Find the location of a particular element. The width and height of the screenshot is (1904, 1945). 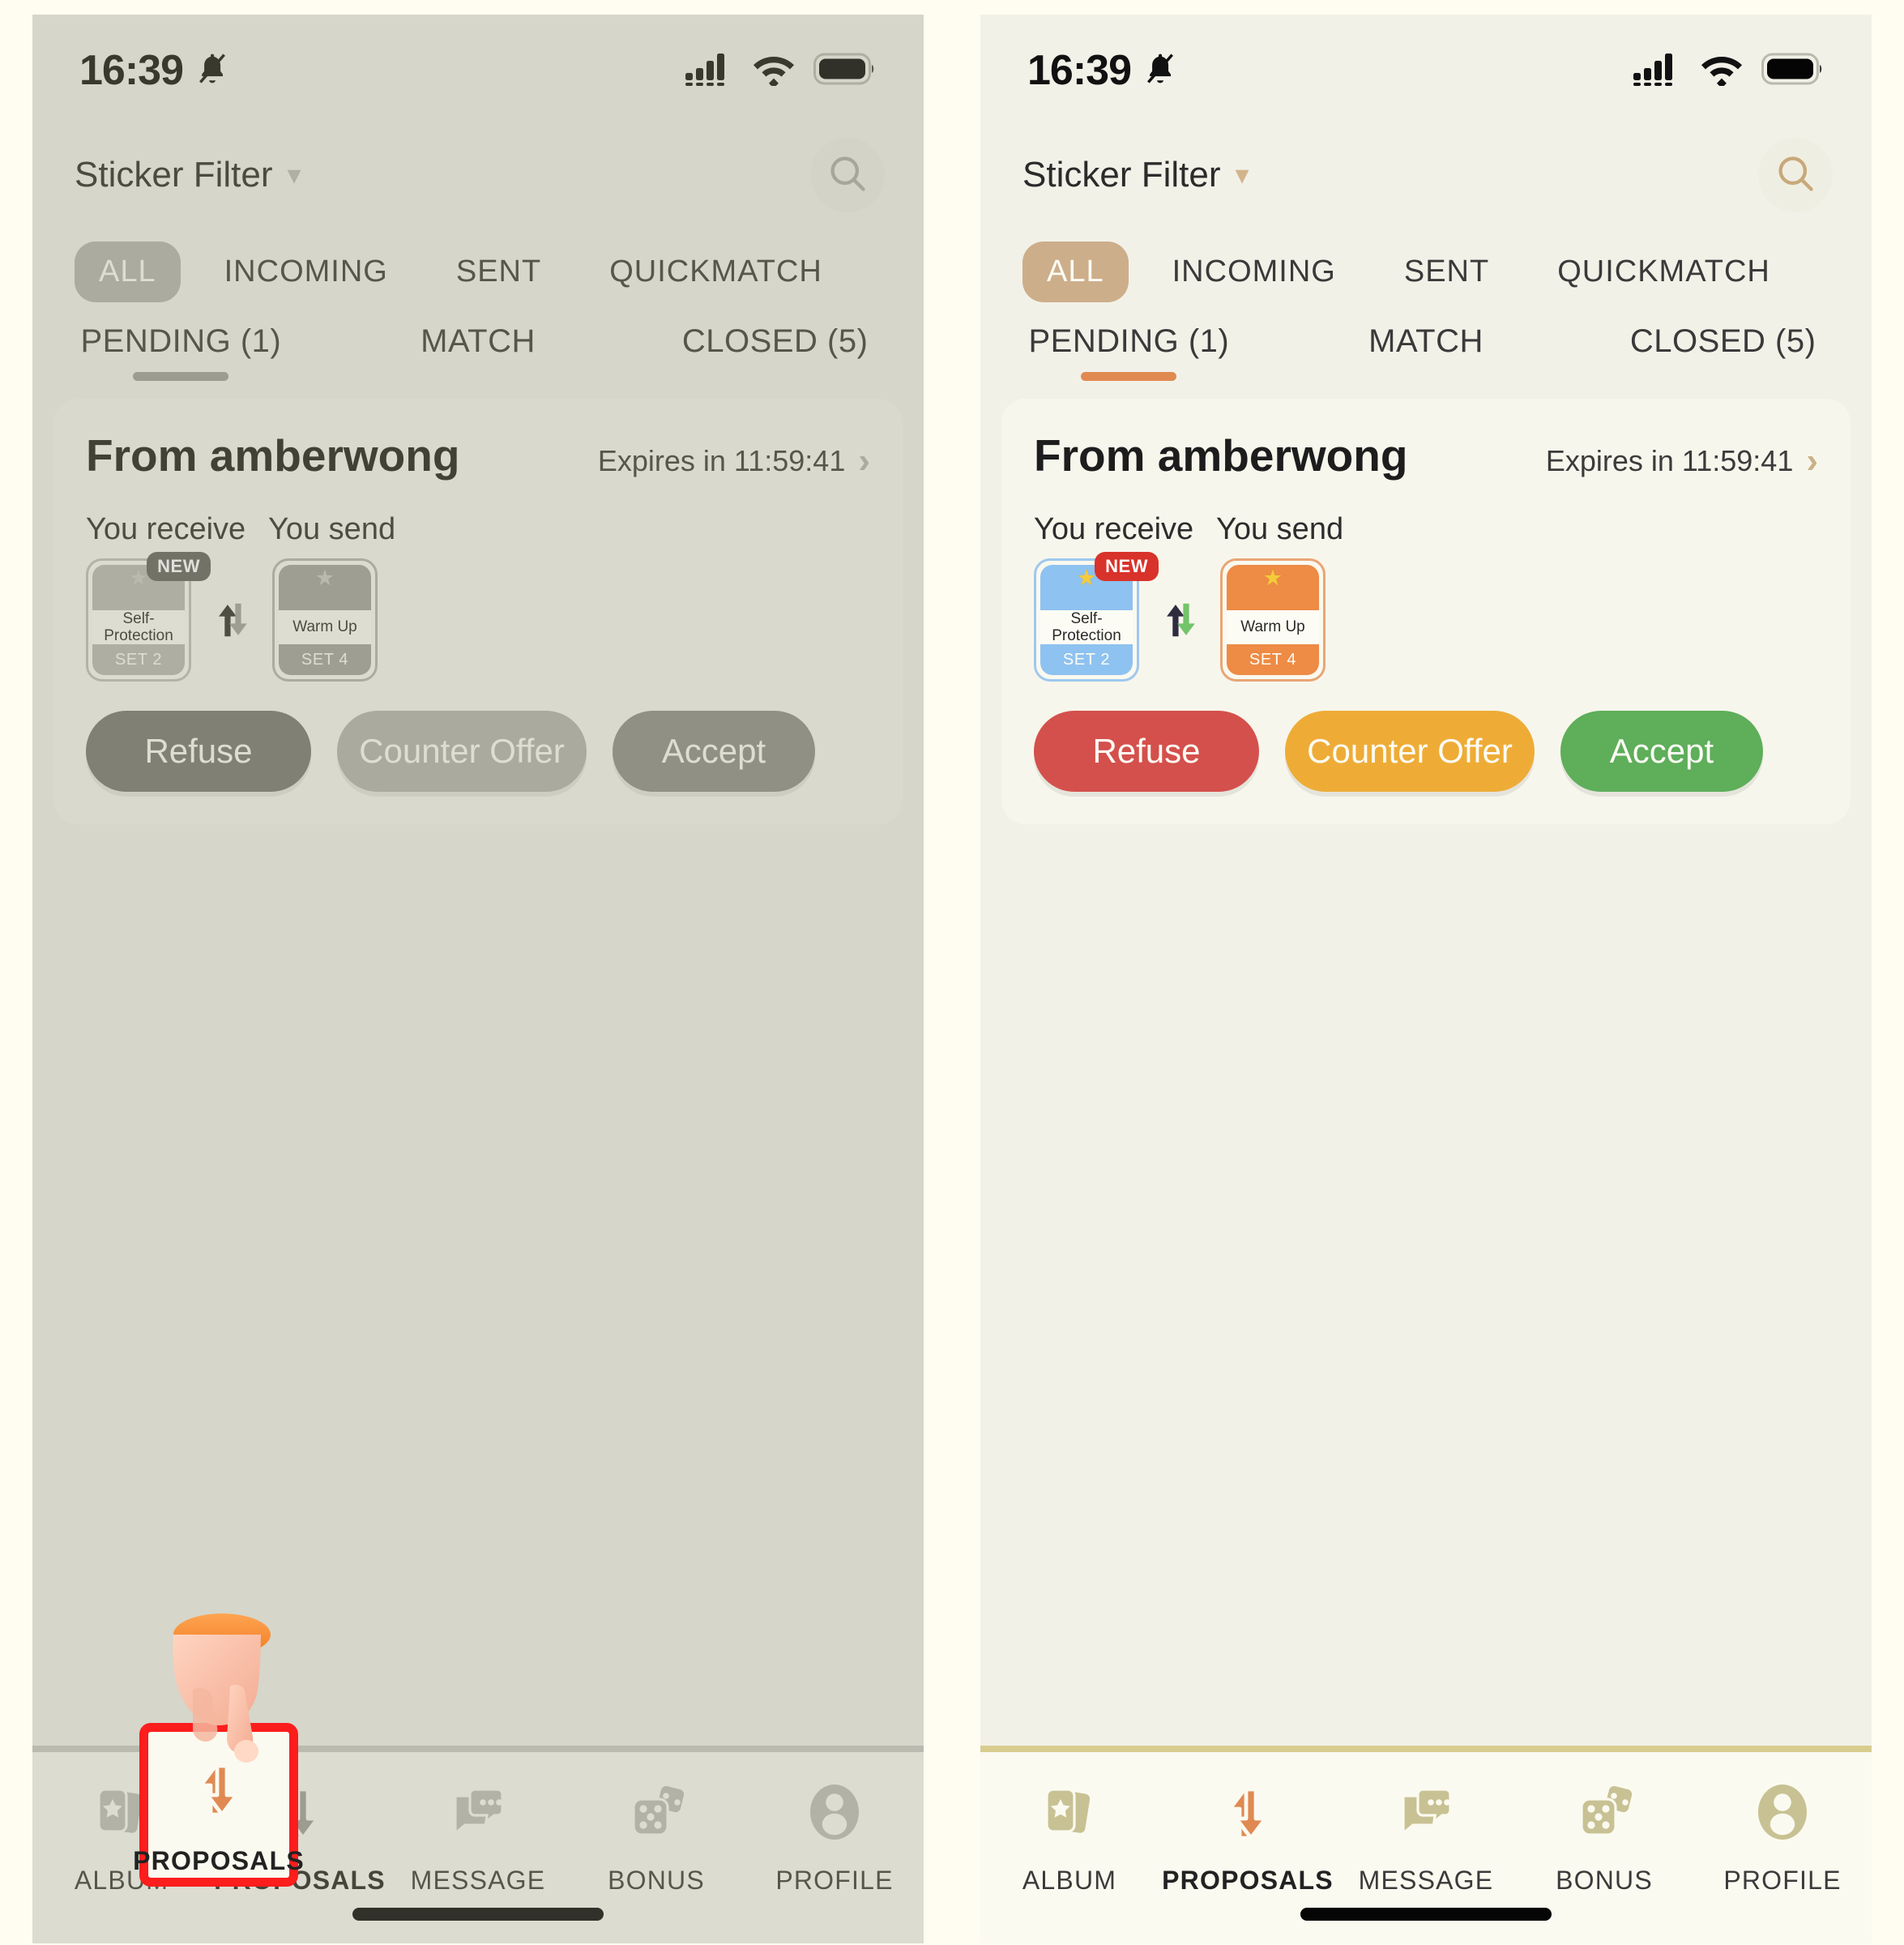

nav-label-profile: PROFILE is located at coordinates (1782, 1881).